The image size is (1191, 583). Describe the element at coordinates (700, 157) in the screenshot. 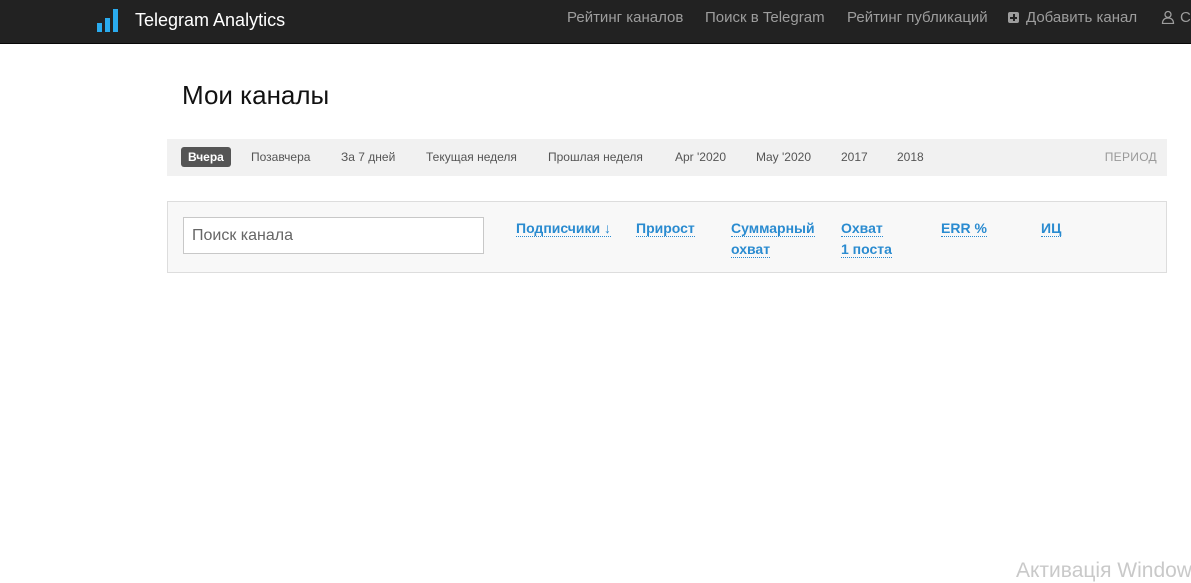

I see `period-apr-2020: Apr '2020` at that location.